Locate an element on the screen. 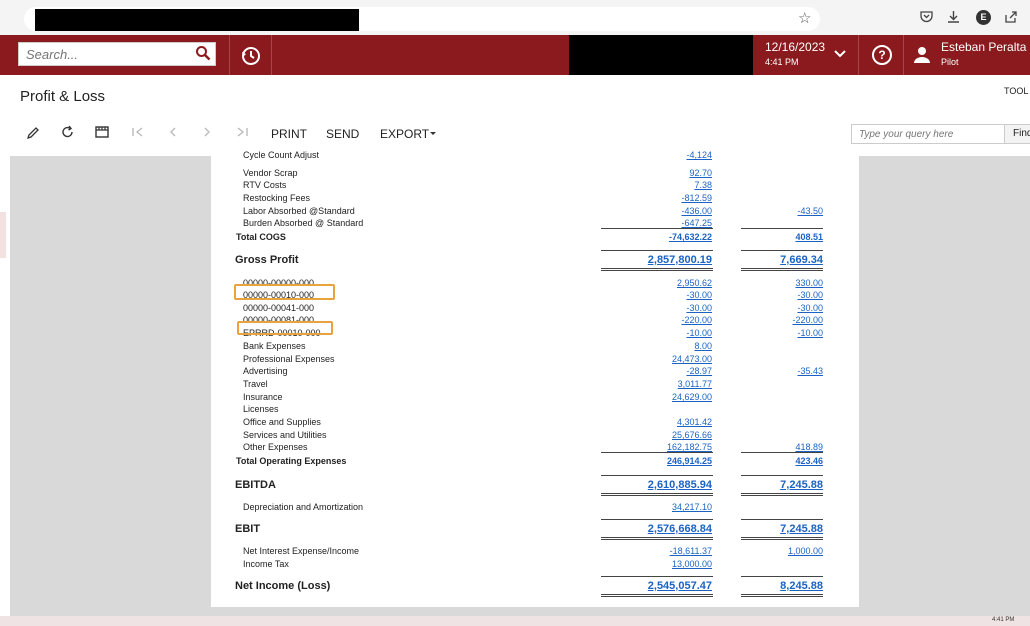 The width and height of the screenshot is (1030, 626). user-icon is located at coordinates (922, 55).